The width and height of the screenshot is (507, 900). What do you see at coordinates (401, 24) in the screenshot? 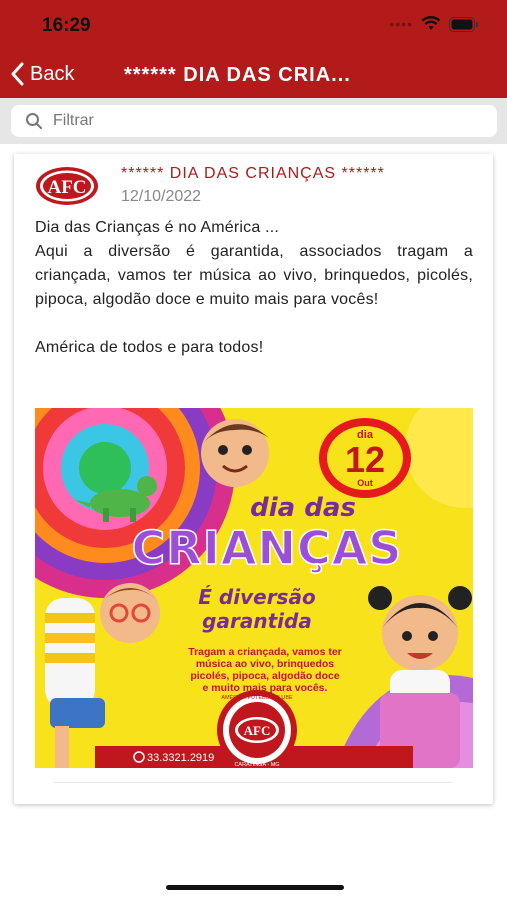
I see `signal-dots-icon: ••••` at bounding box center [401, 24].